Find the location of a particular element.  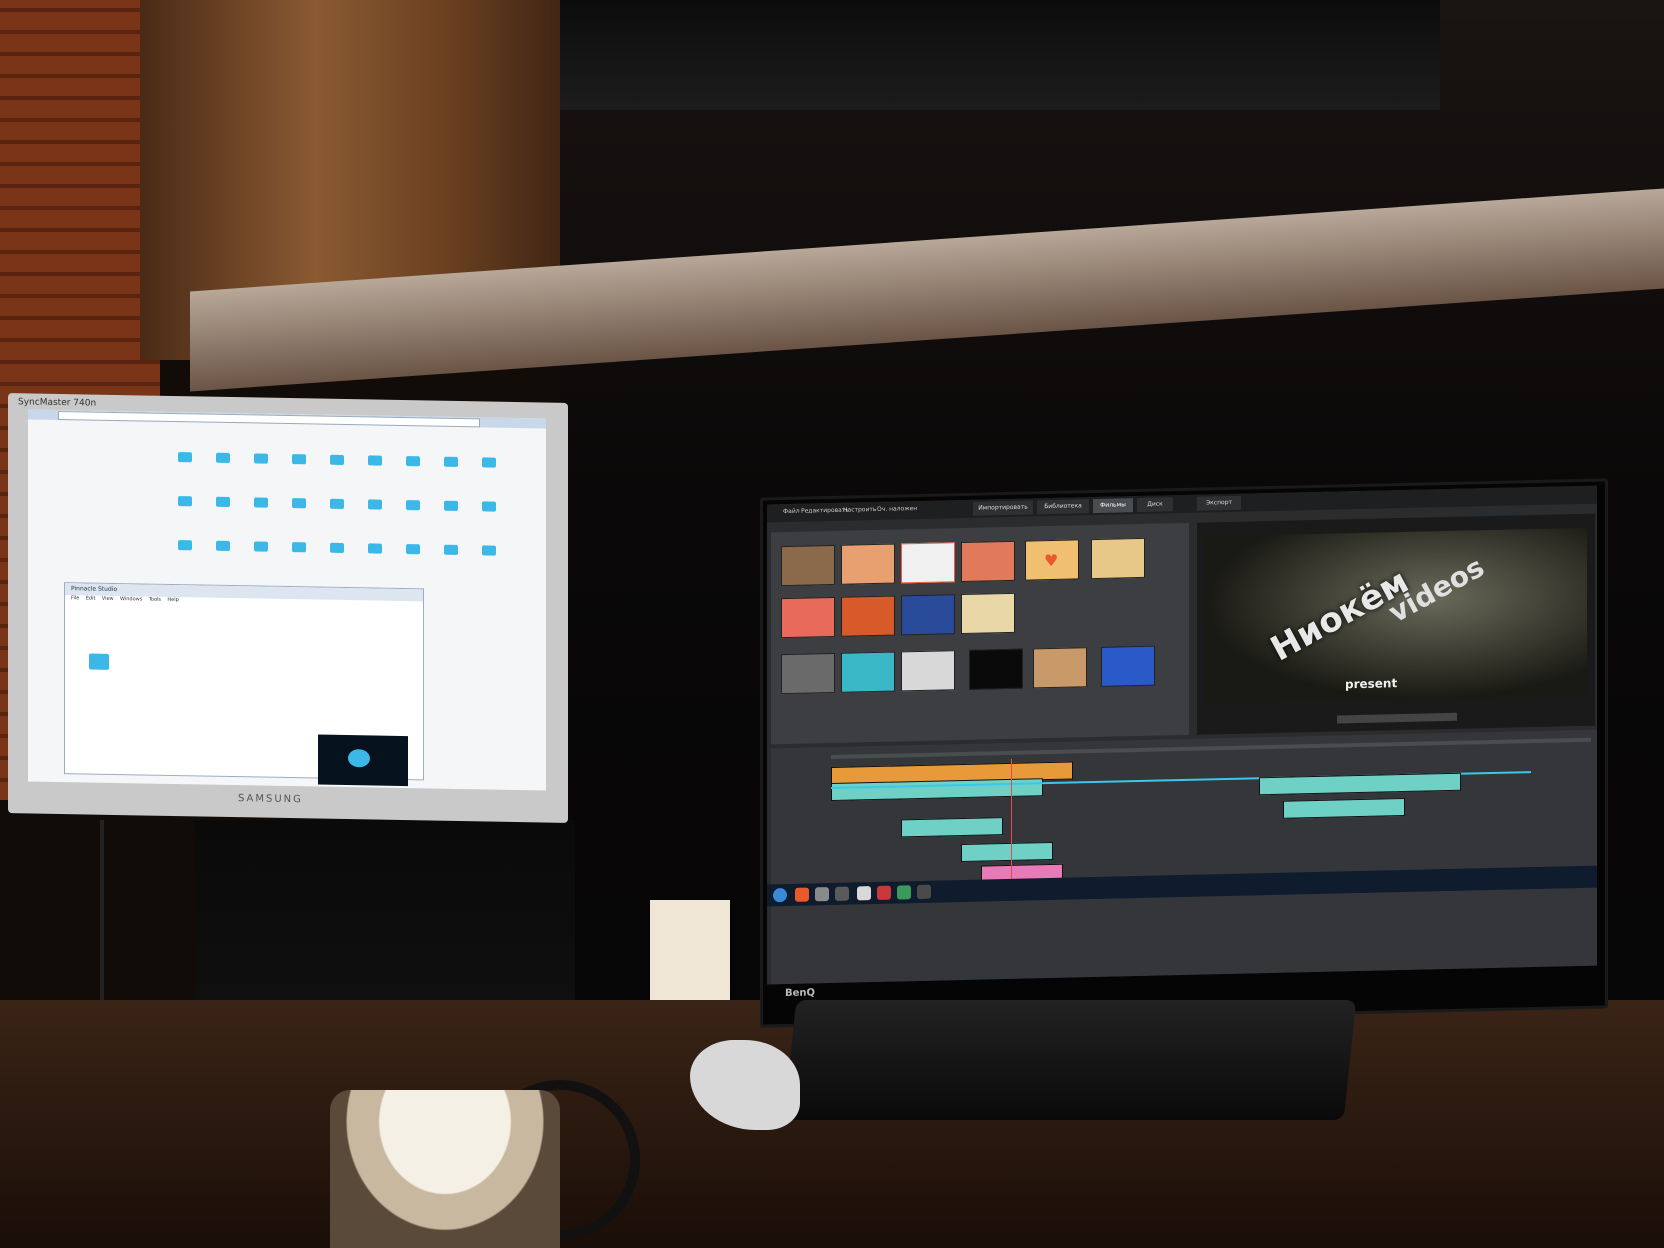

preview-present-text: present is located at coordinates (1371, 684).